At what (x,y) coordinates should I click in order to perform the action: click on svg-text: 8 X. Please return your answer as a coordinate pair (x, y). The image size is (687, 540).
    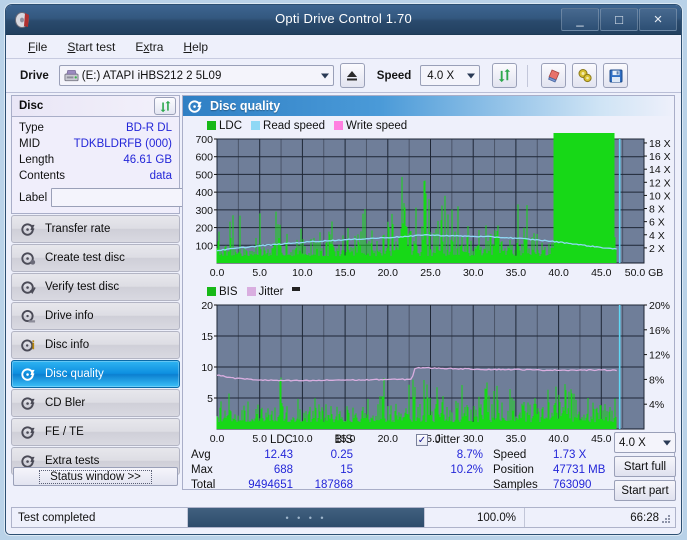
    Looking at the image, I should click on (657, 210).